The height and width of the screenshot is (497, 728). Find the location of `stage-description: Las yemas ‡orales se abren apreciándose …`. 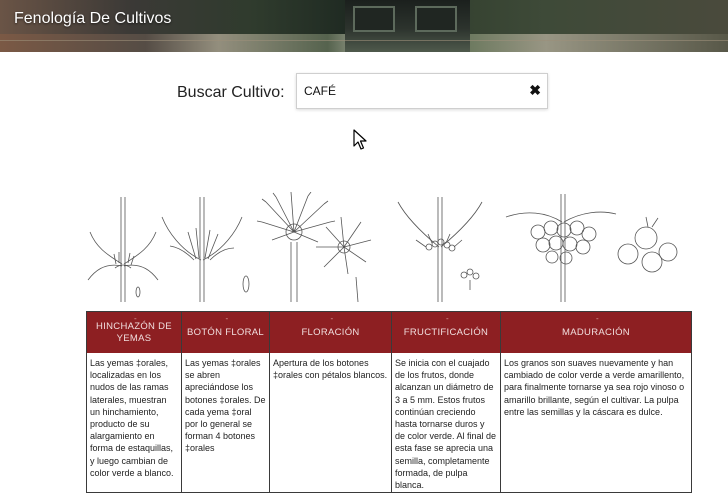

stage-description: Las yemas ‡orales se abren apreciándose … is located at coordinates (225, 406).